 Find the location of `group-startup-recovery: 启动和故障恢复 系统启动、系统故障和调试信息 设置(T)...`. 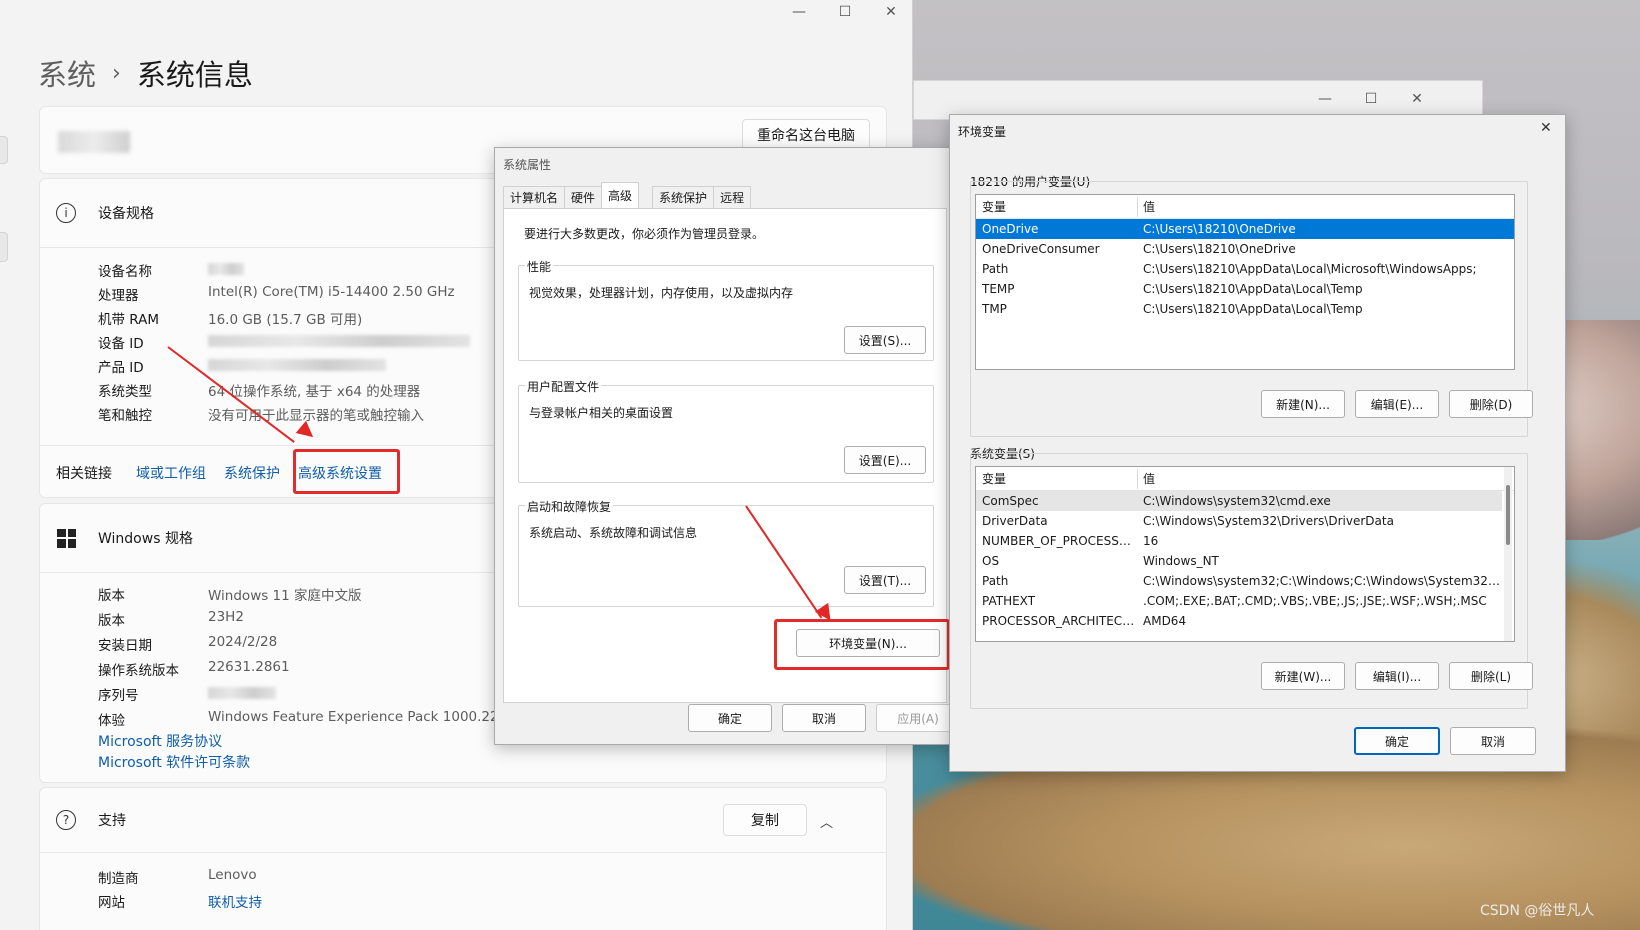

group-startup-recovery: 启动和故障恢复 系统启动、系统故障和调试信息 设置(T)... is located at coordinates (726, 552).